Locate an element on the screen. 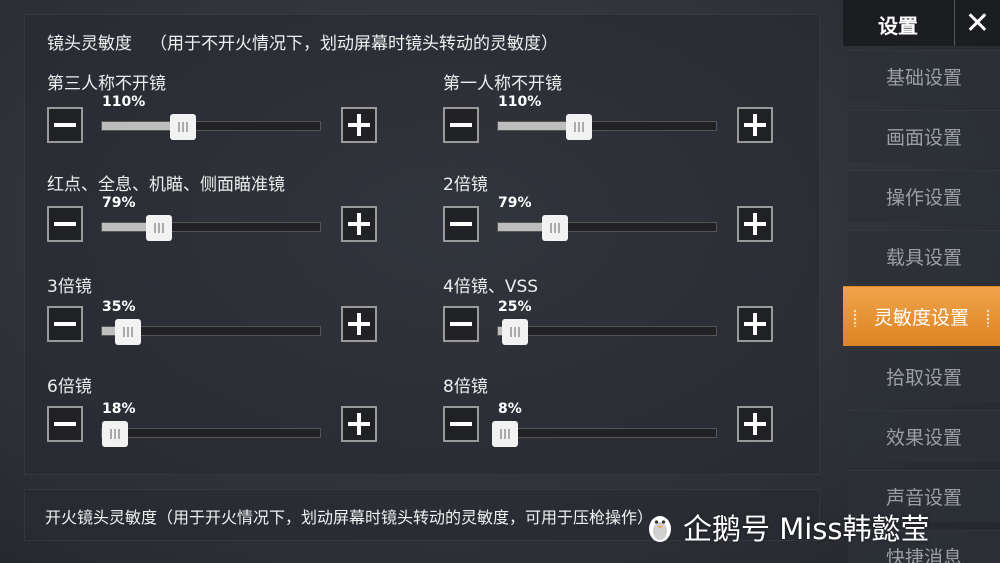  slider-value: 18% is located at coordinates (119, 409).